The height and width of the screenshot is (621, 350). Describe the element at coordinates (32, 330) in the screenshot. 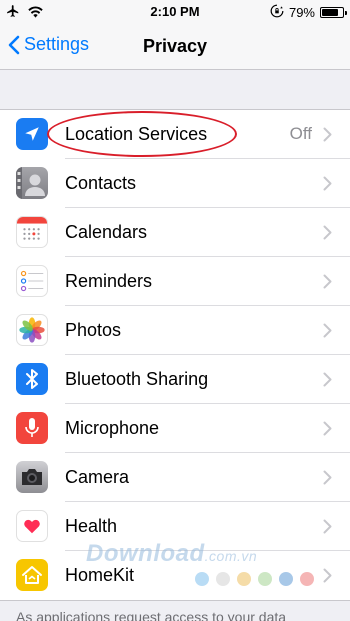

I see `photos-icon` at that location.